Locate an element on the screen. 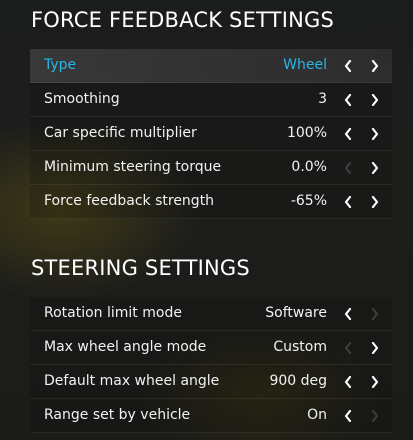 Image resolution: width=413 pixels, height=440 pixels. setting-value: 100% is located at coordinates (306, 133).